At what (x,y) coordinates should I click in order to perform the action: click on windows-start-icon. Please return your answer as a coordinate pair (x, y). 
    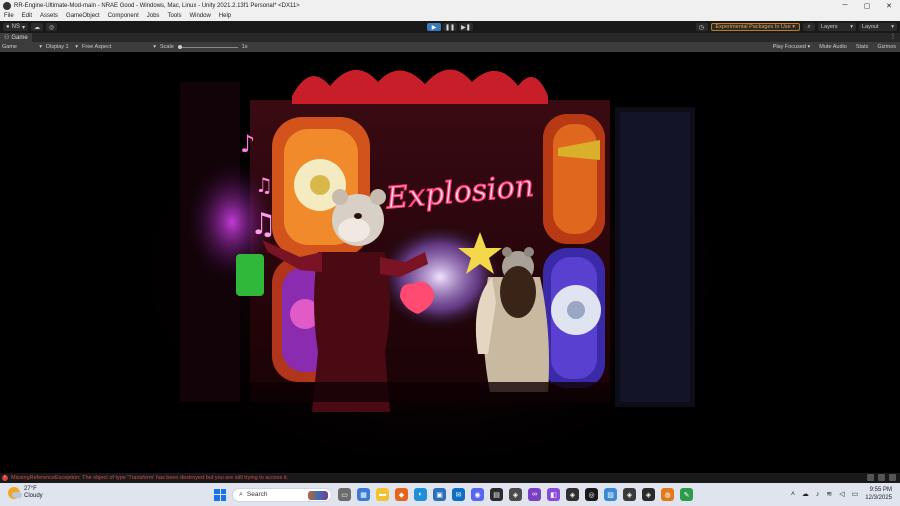
    Looking at the image, I should click on (220, 494).